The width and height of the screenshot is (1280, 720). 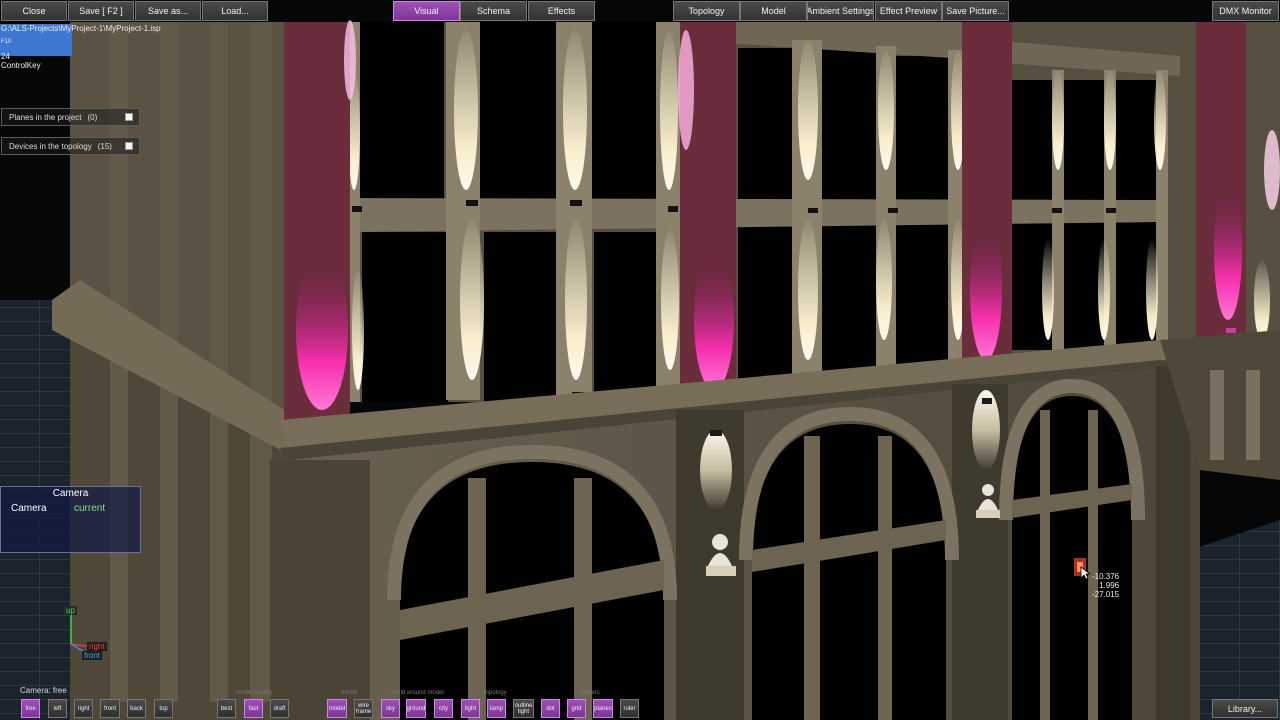 I want to click on render-best-button: best, so click(x=226, y=708).